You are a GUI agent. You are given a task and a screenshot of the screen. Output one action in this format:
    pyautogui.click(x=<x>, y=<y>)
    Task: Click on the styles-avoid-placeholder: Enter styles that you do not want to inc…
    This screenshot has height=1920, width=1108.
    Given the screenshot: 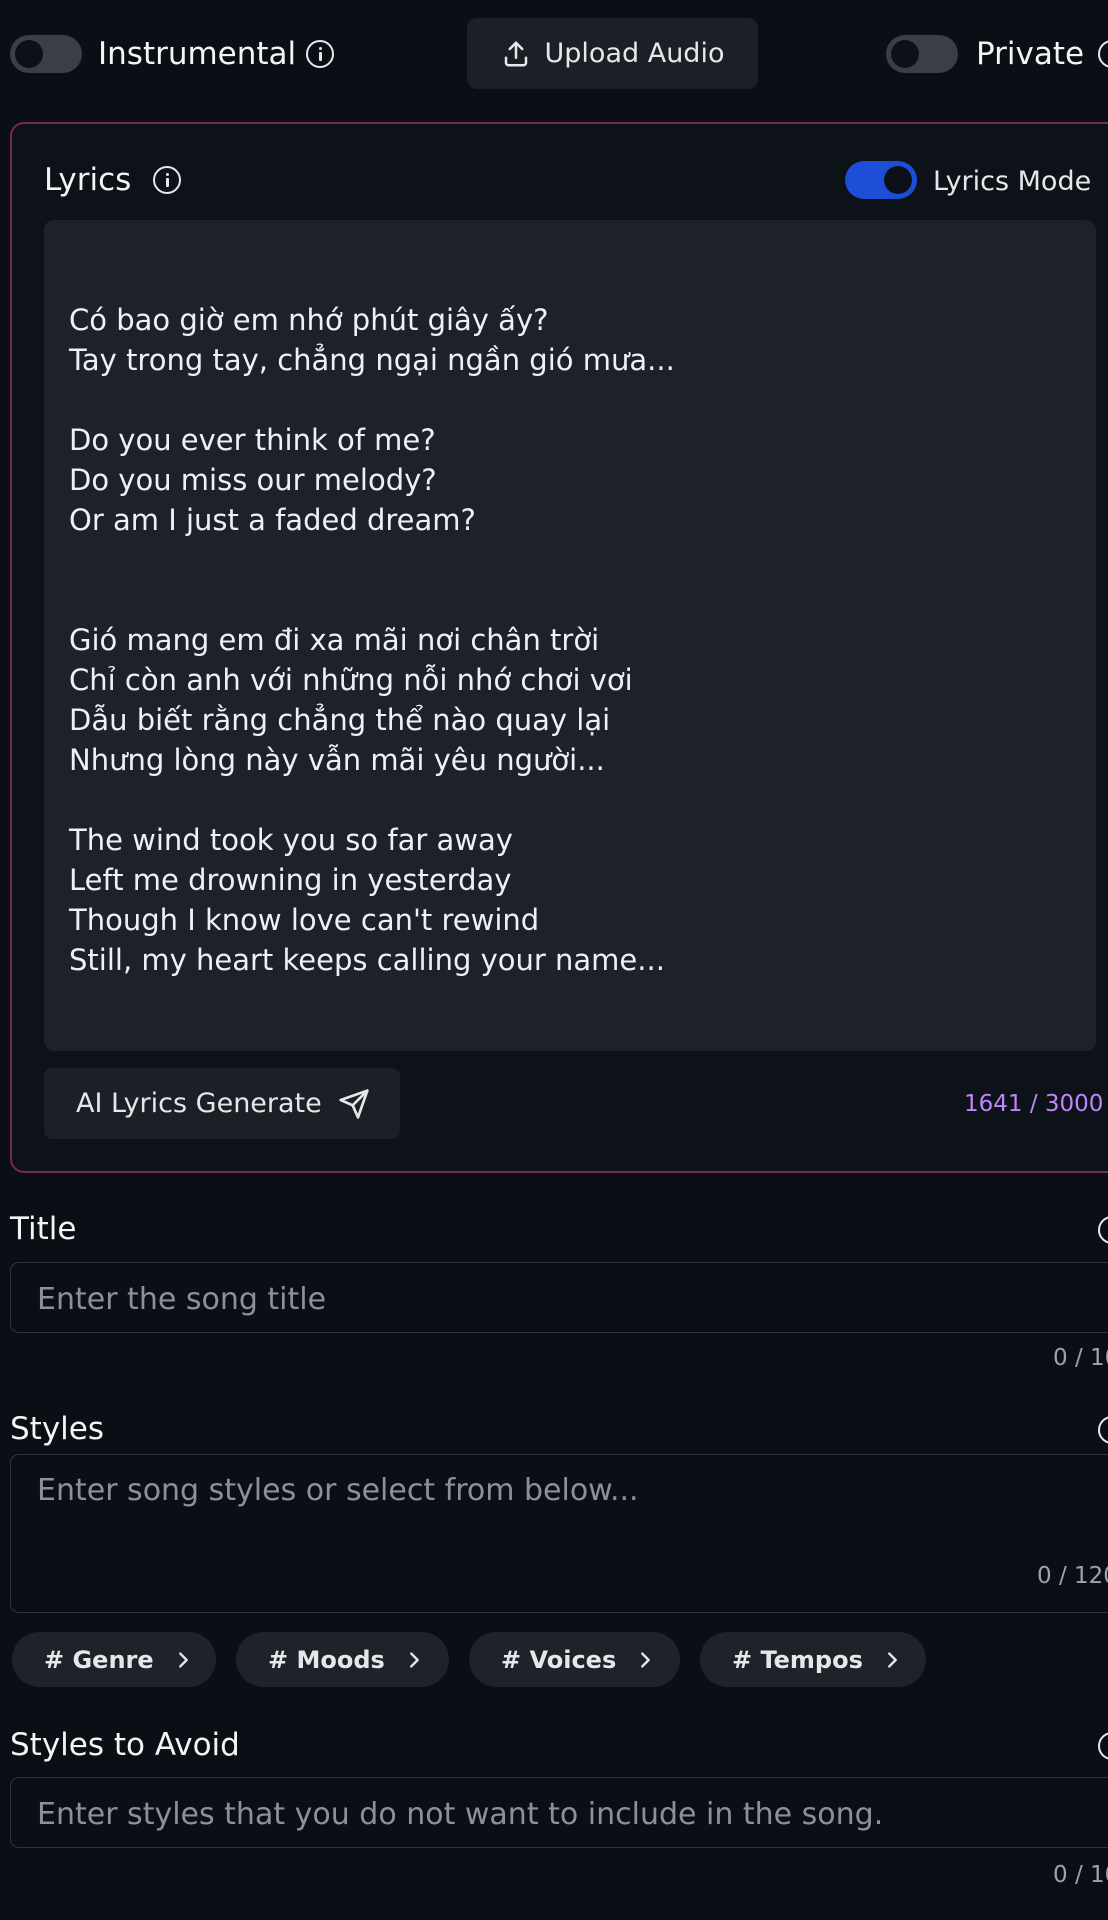 What is the action you would take?
    pyautogui.click(x=460, y=1814)
    